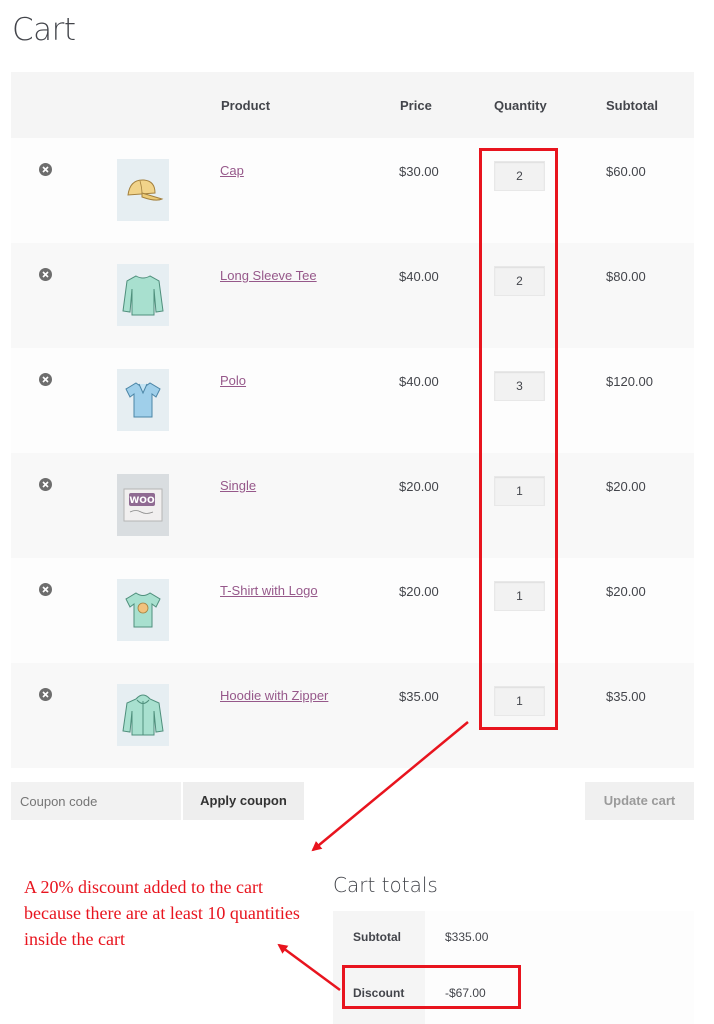  What do you see at coordinates (352, 105) in the screenshot?
I see `table-header: Product Price Quantity Subtotal` at bounding box center [352, 105].